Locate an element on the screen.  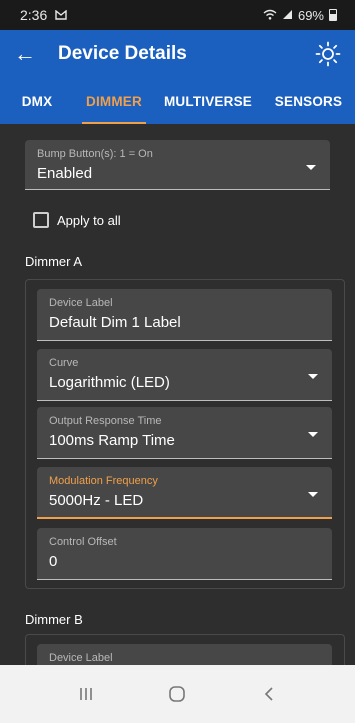
status-time: 2:36 is located at coordinates (34, 15).